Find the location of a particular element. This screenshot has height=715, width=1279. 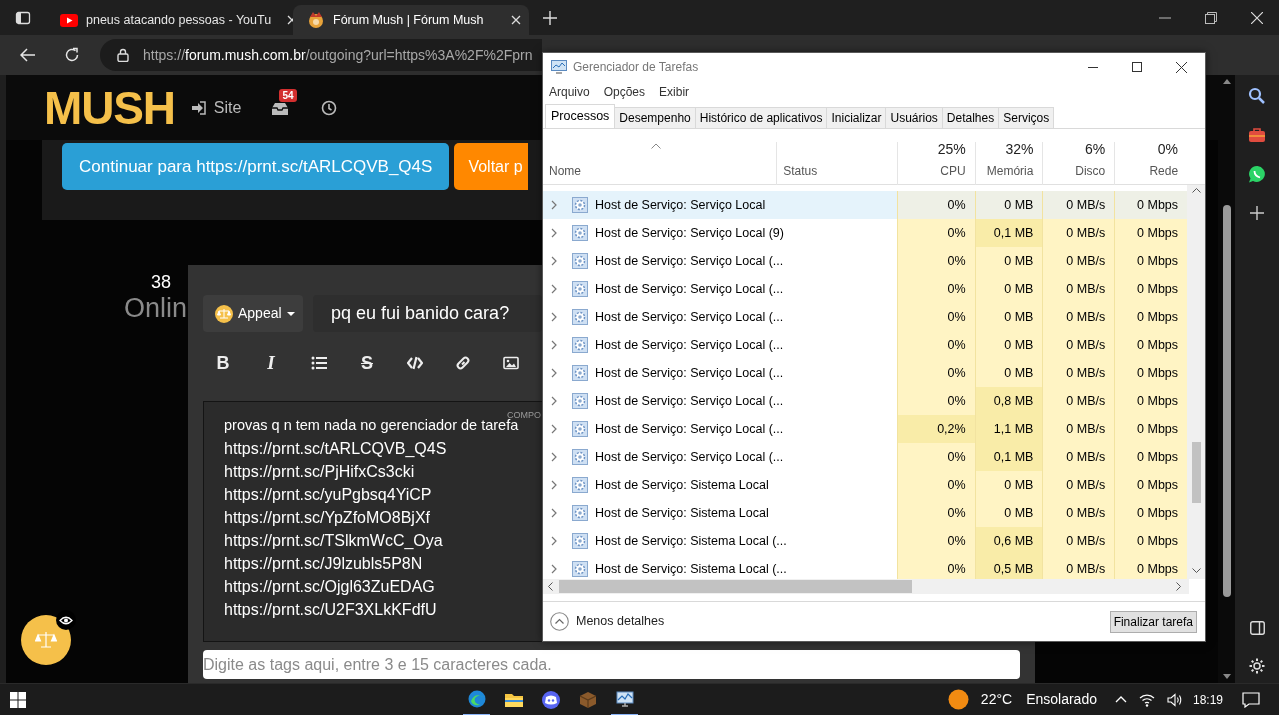

reload-icon is located at coordinates (72, 55).